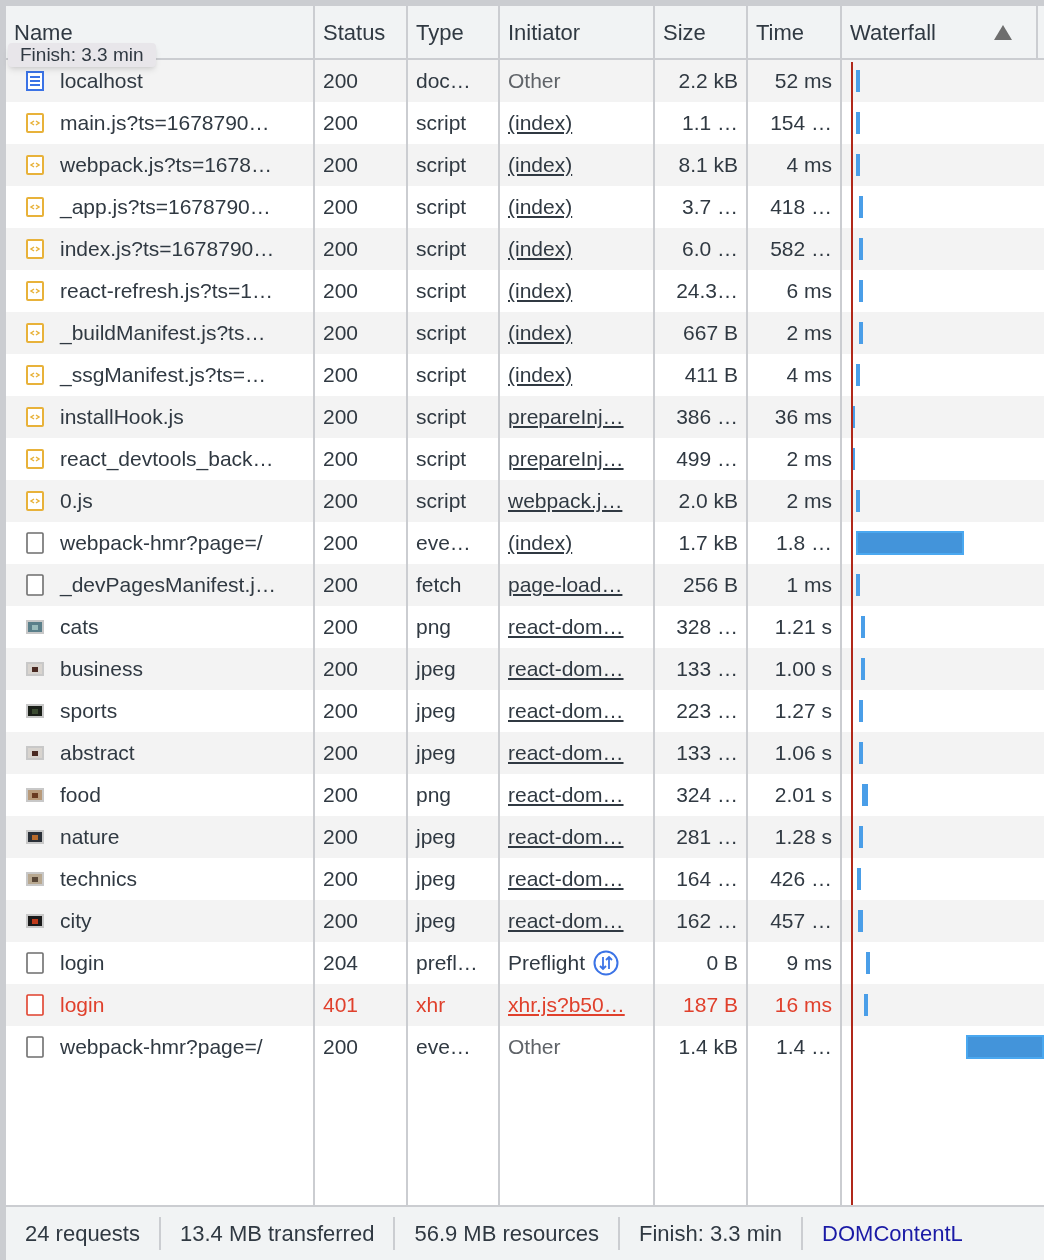  Describe the element at coordinates (803, 711) in the screenshot. I see `time-value: 1.27 s` at that location.